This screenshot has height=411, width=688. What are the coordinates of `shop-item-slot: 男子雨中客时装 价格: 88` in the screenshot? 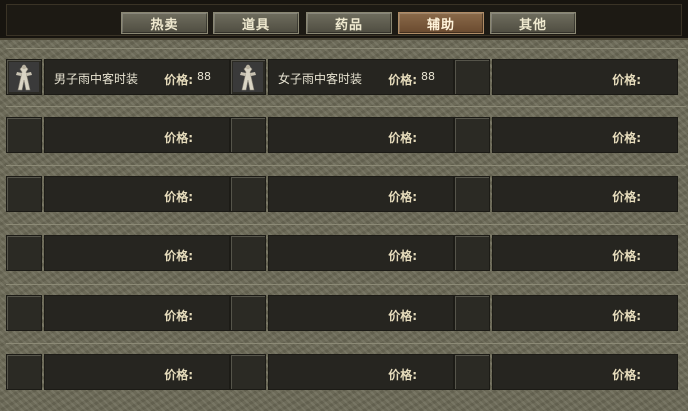 It's located at (118, 77).